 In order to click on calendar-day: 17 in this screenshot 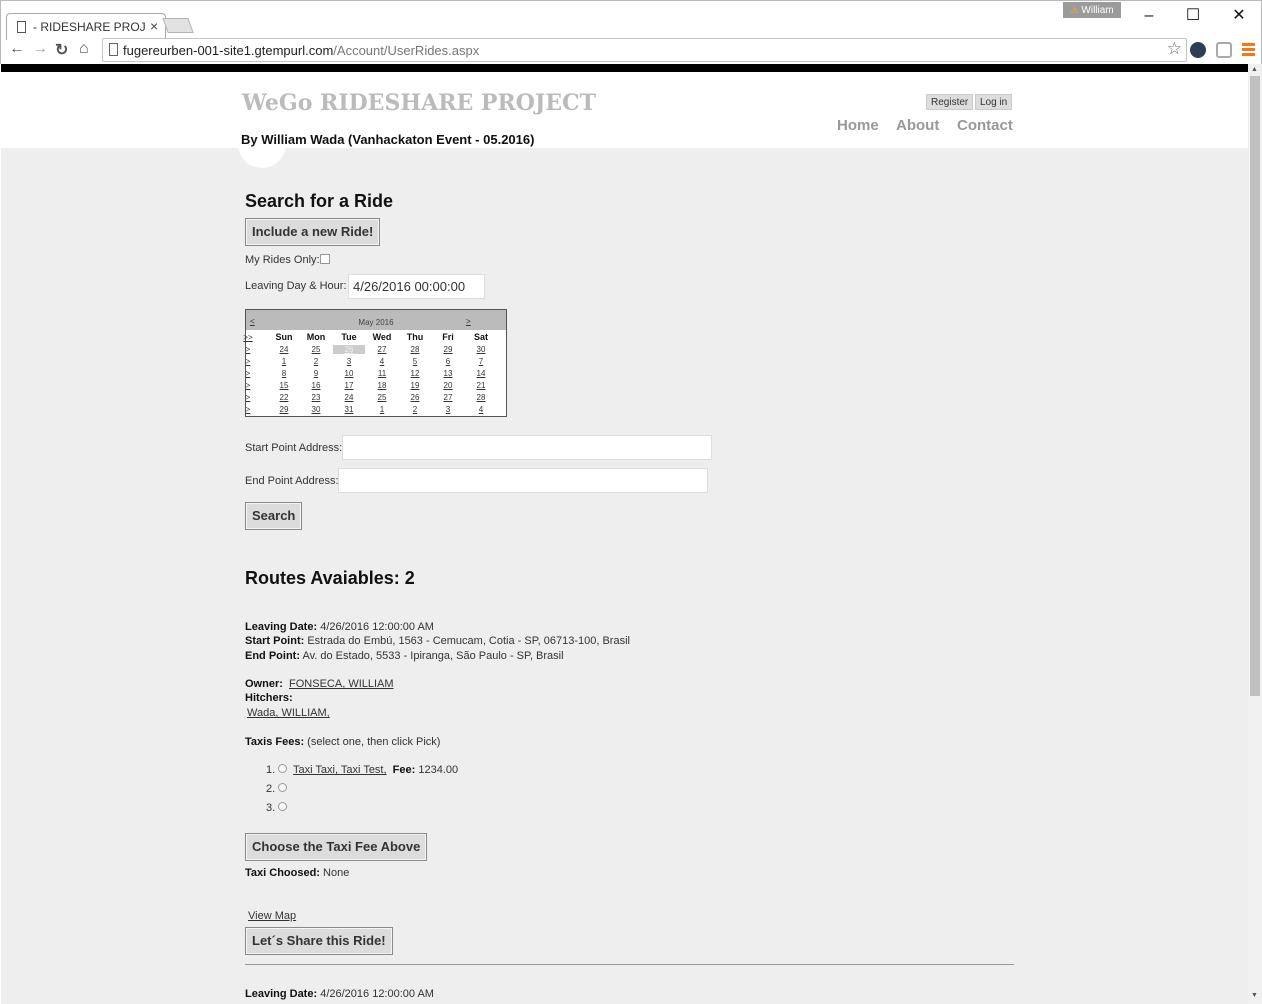, I will do `click(349, 385)`.